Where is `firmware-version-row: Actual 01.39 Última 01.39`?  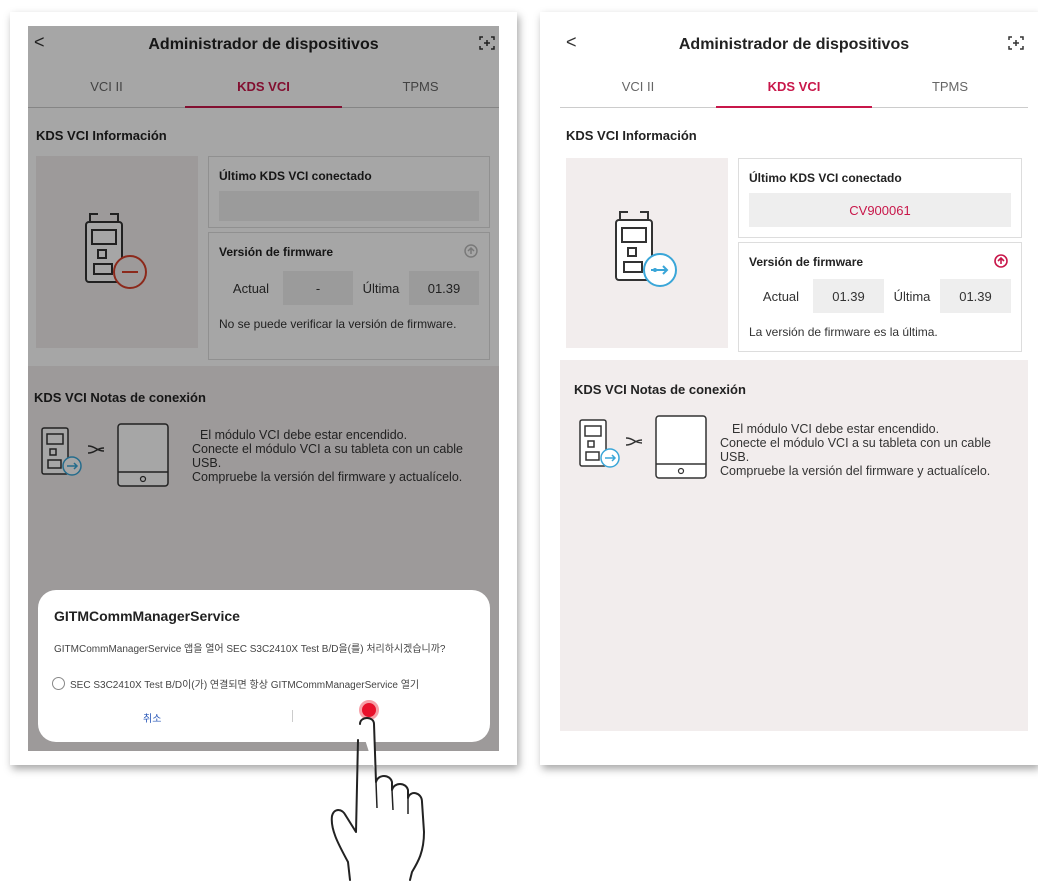
firmware-version-row: Actual 01.39 Última 01.39 is located at coordinates (880, 296).